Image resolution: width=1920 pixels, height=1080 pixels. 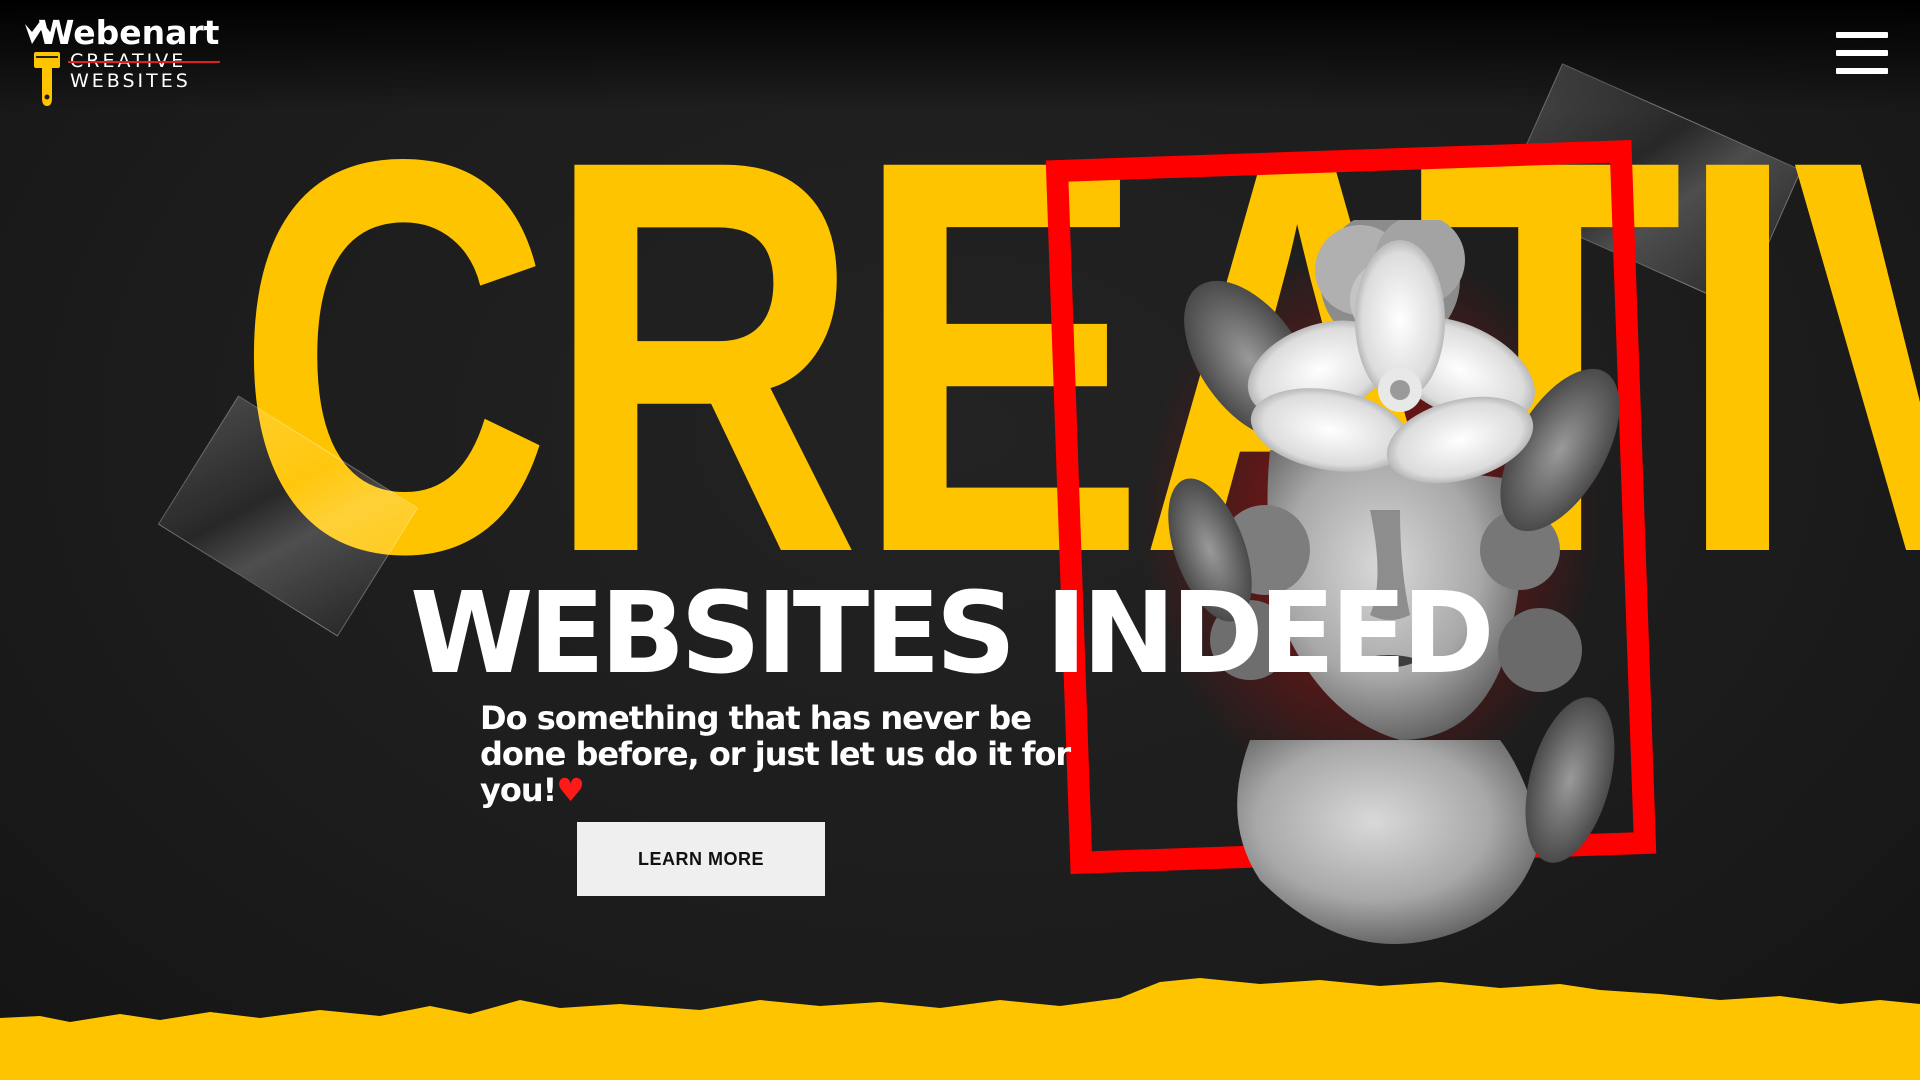 I want to click on learn-more-button: LEARN MORE, so click(x=701, y=859).